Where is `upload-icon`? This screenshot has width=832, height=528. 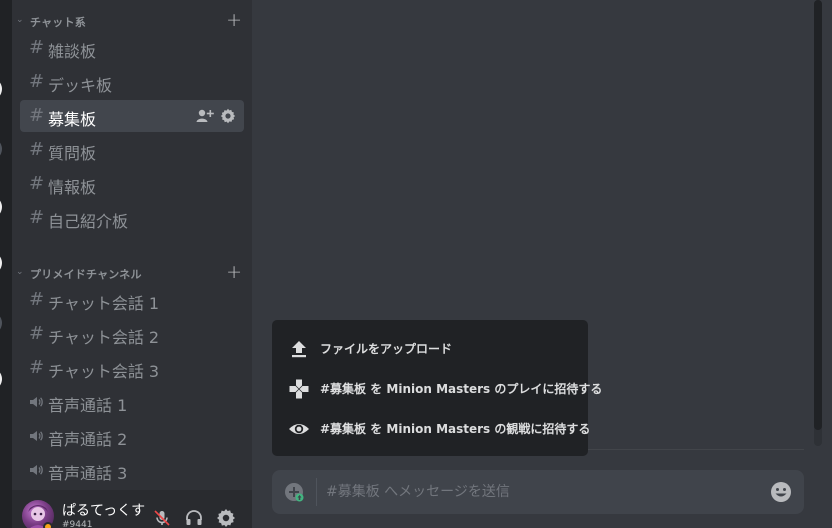 upload-icon is located at coordinates (299, 349).